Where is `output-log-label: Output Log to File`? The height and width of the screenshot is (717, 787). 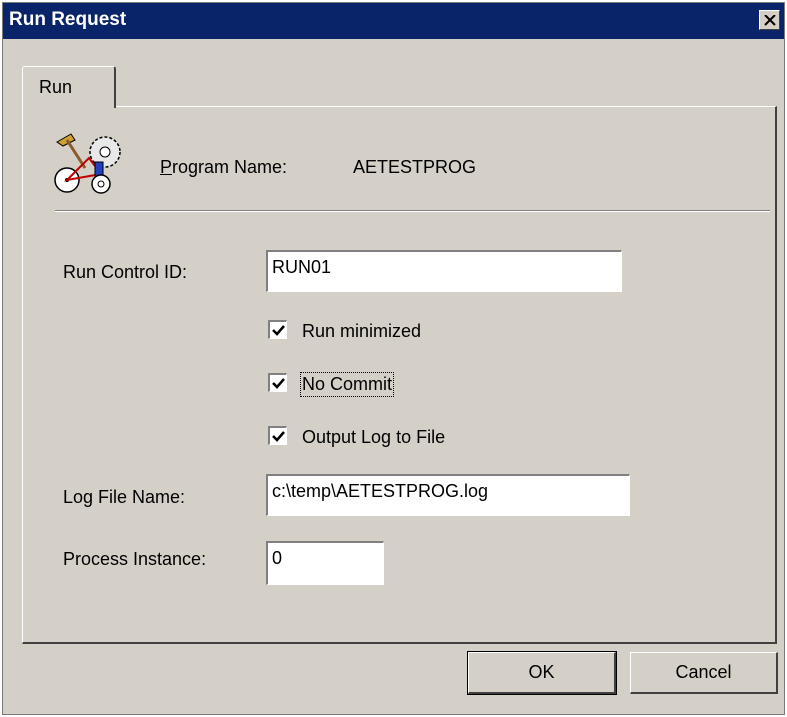 output-log-label: Output Log to File is located at coordinates (373, 437).